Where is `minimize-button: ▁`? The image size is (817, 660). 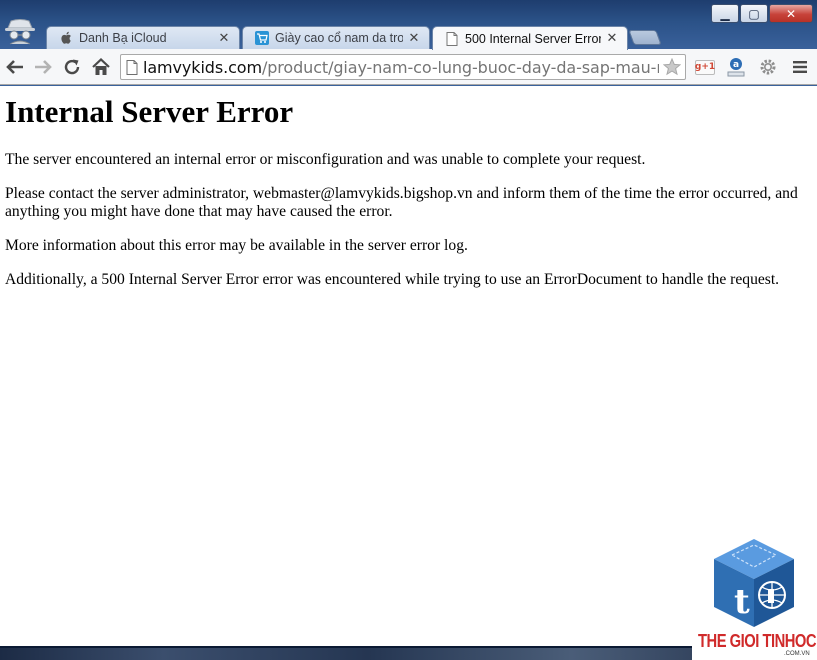
minimize-button: ▁ is located at coordinates (725, 13).